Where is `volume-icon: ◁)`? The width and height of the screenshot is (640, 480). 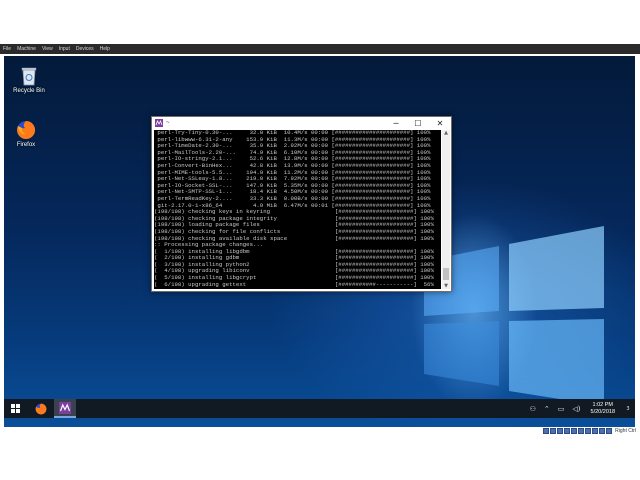 volume-icon: ◁) is located at coordinates (576, 409).